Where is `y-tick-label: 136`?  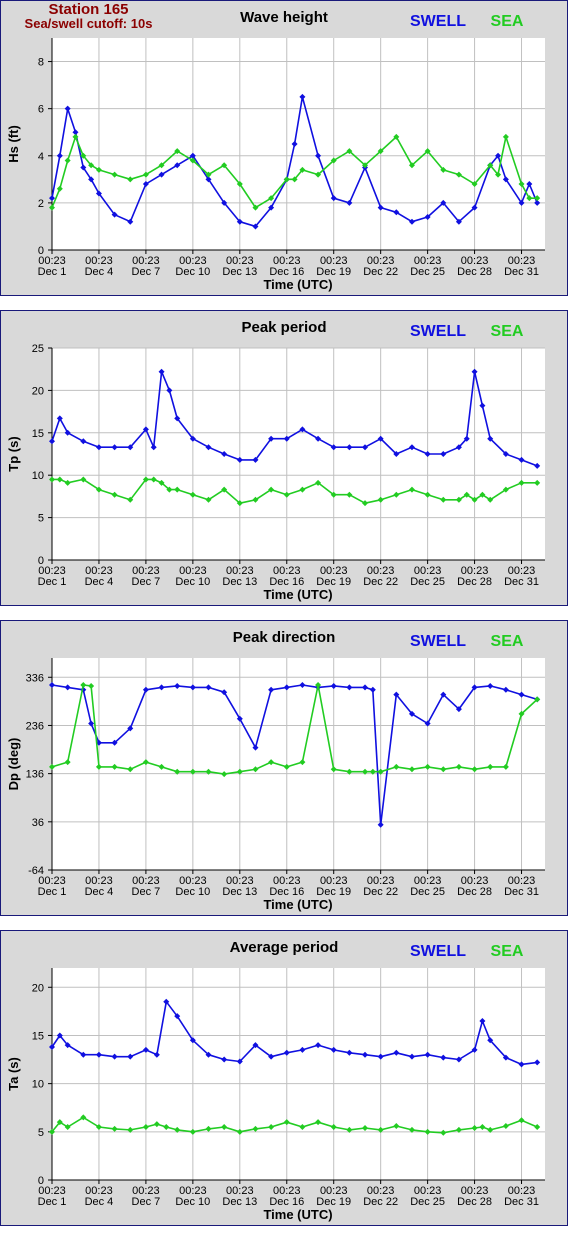 y-tick-label: 136 is located at coordinates (35, 775).